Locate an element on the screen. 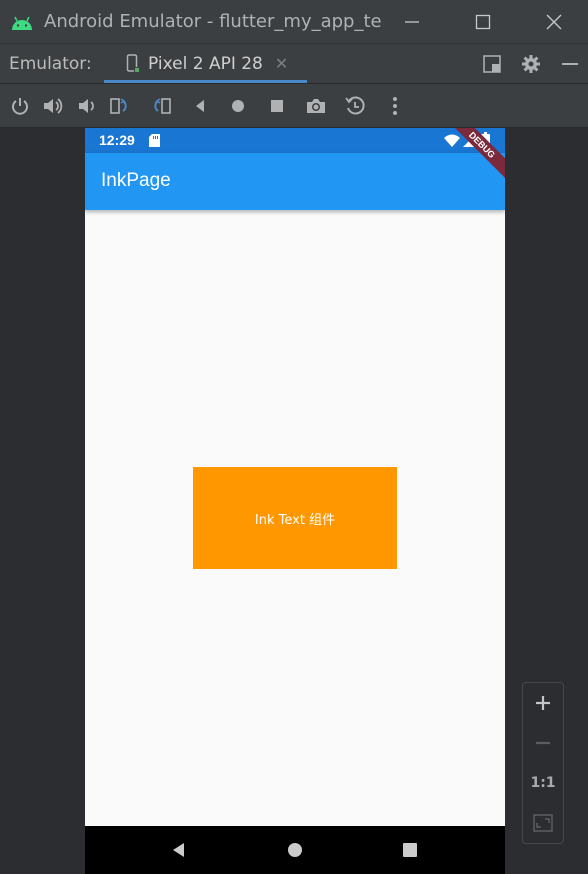 The width and height of the screenshot is (588, 874). navigation-bar is located at coordinates (295, 850).